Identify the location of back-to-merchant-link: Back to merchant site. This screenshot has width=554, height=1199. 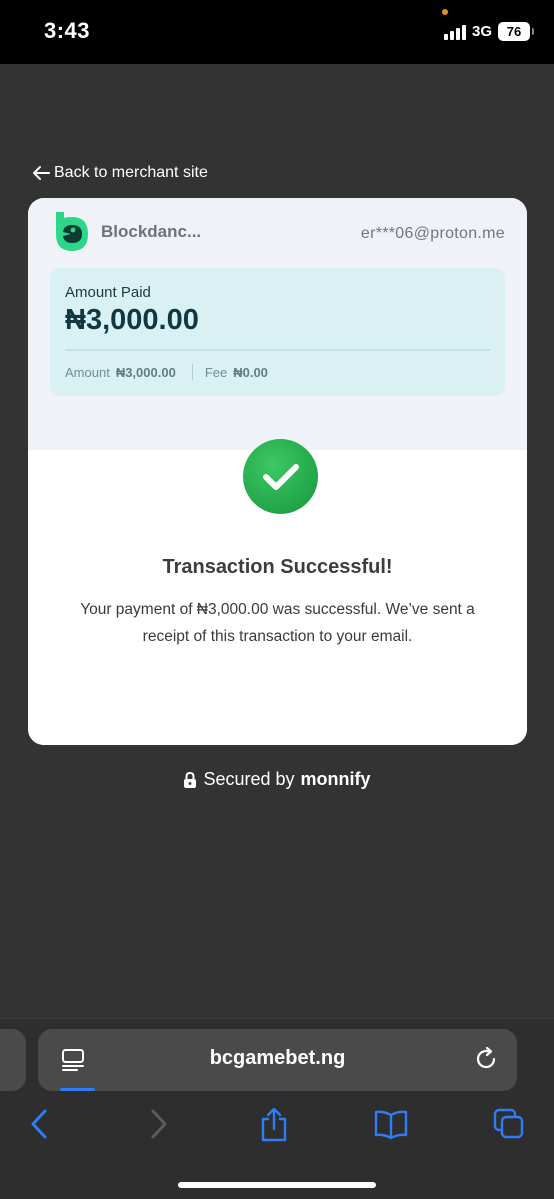
(120, 173).